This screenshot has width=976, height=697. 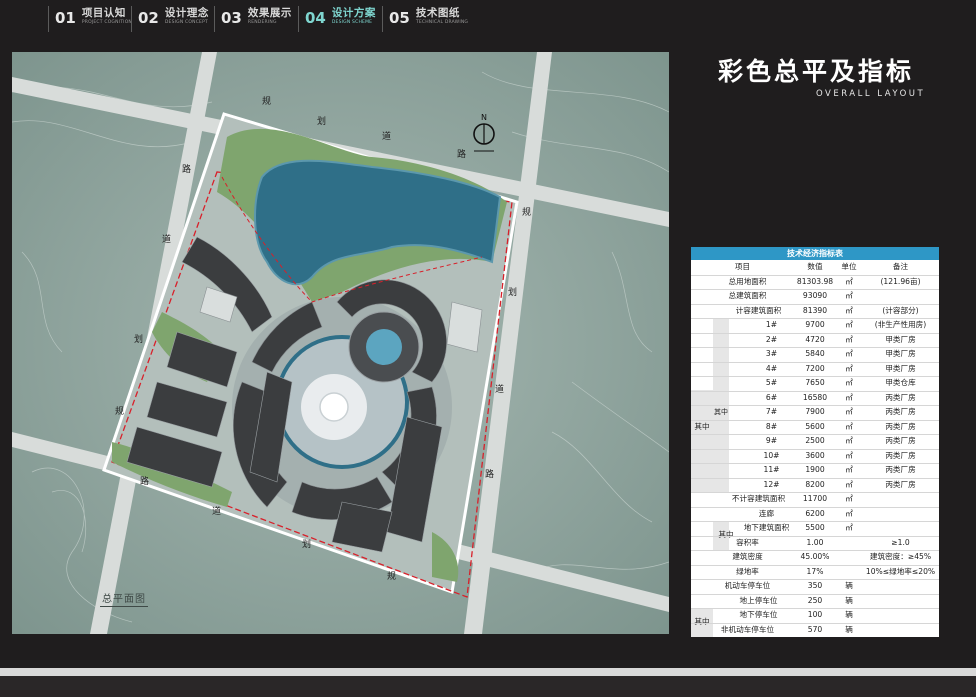 What do you see at coordinates (816, 71) in the screenshot?
I see `page-title: 彩色总平及指标` at bounding box center [816, 71].